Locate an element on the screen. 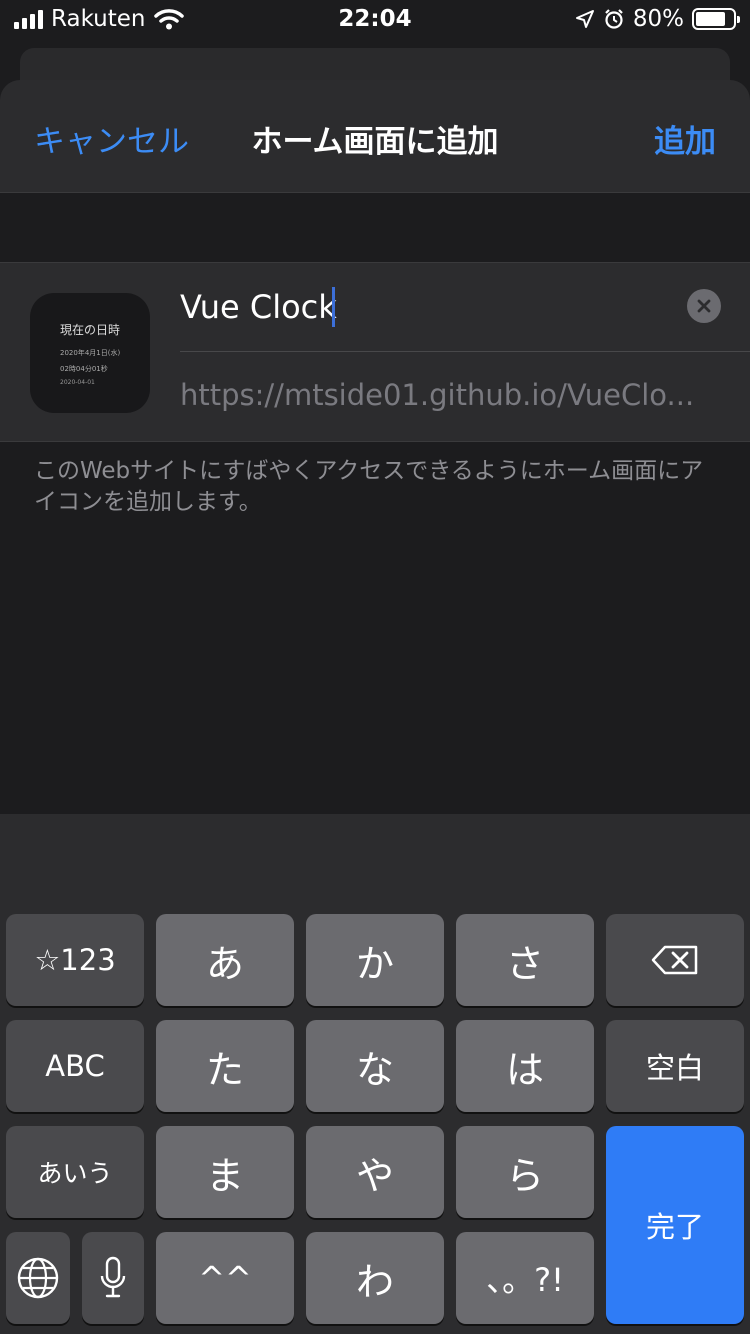 The width and height of the screenshot is (750, 1334). sheet-title: ホーム画面に追加 is located at coordinates (375, 142).